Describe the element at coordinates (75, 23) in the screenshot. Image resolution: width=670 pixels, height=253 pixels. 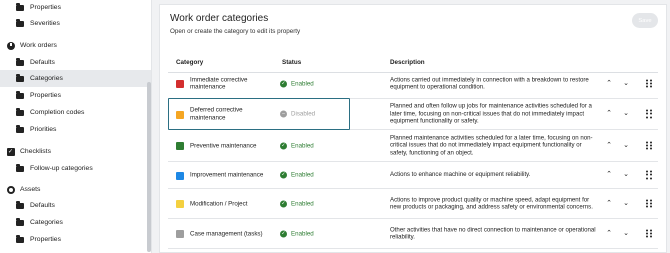
I see `sidebar-item-severities: Severities` at that location.